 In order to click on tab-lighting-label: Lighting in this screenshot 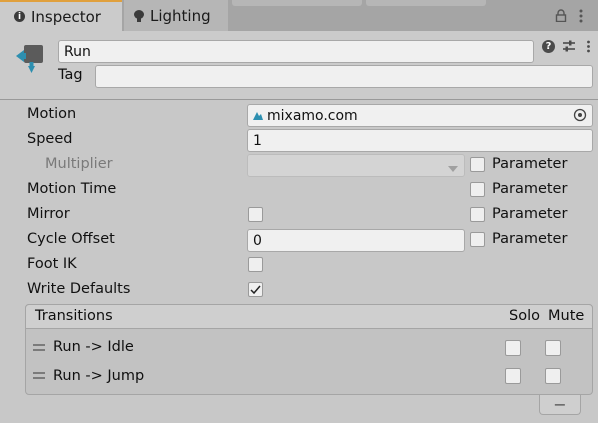, I will do `click(180, 15)`.